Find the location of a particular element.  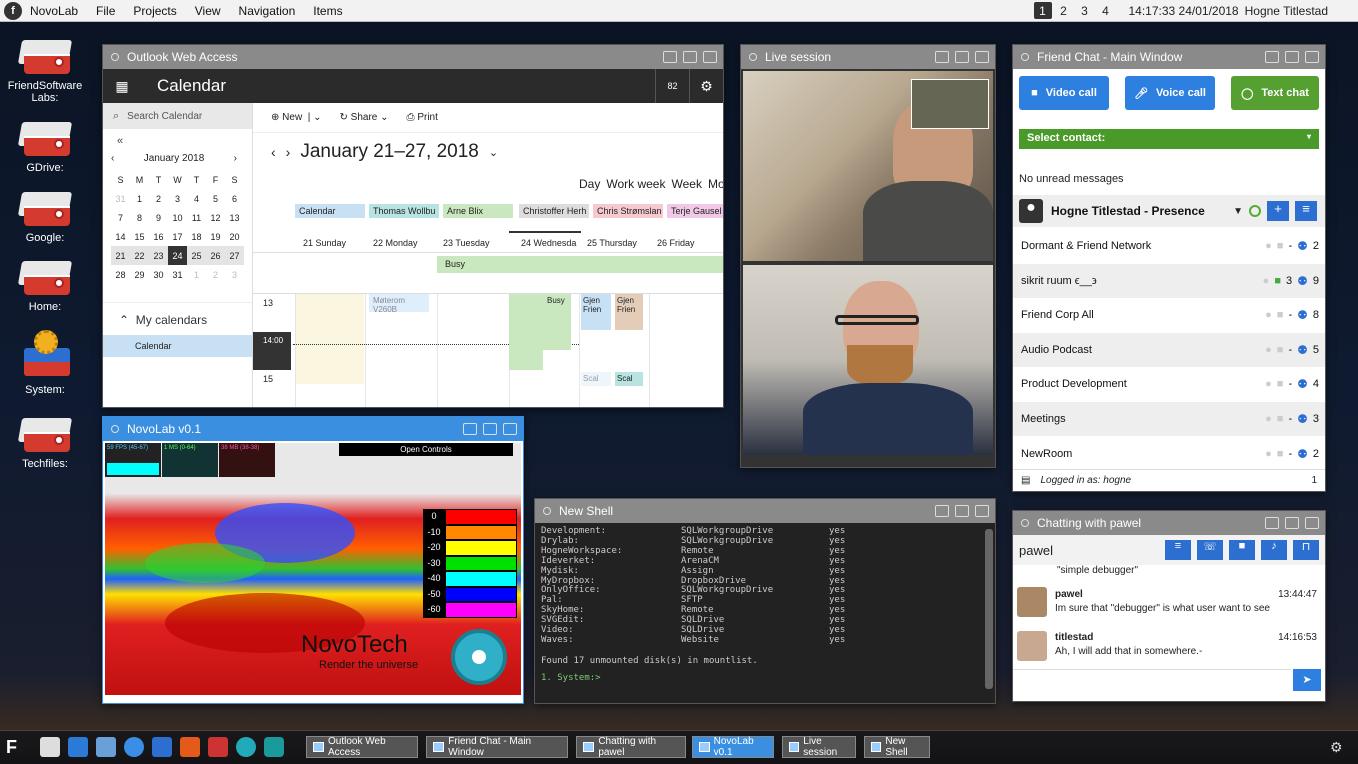

room-item: Friend Corp All ● ■ - ⚉ 8 is located at coordinates (1169, 315).